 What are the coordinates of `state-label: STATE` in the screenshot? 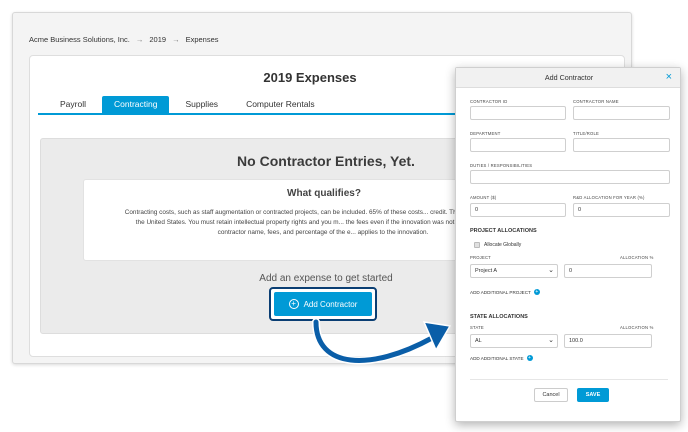 It's located at (477, 327).